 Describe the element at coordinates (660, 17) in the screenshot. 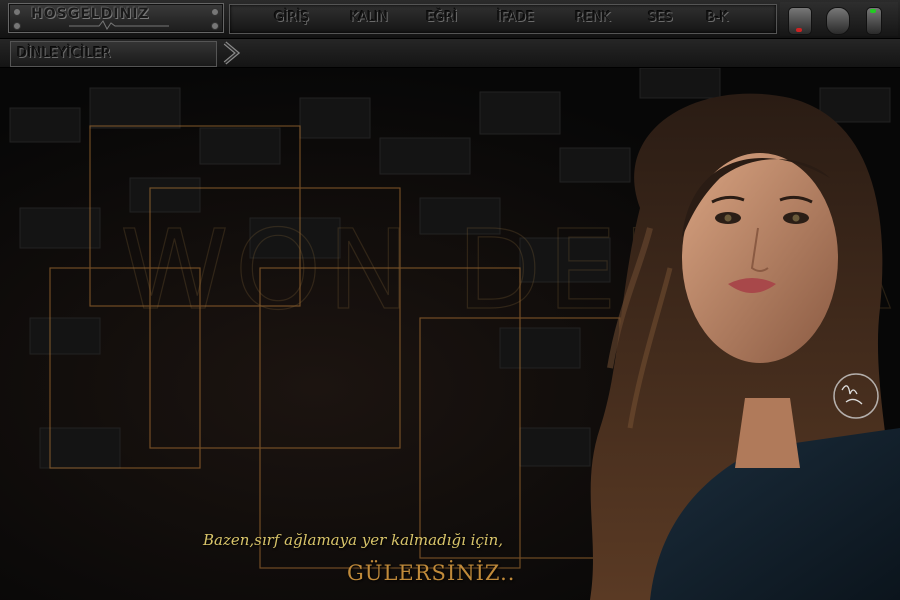

I see `nav-item-ses: SES` at that location.